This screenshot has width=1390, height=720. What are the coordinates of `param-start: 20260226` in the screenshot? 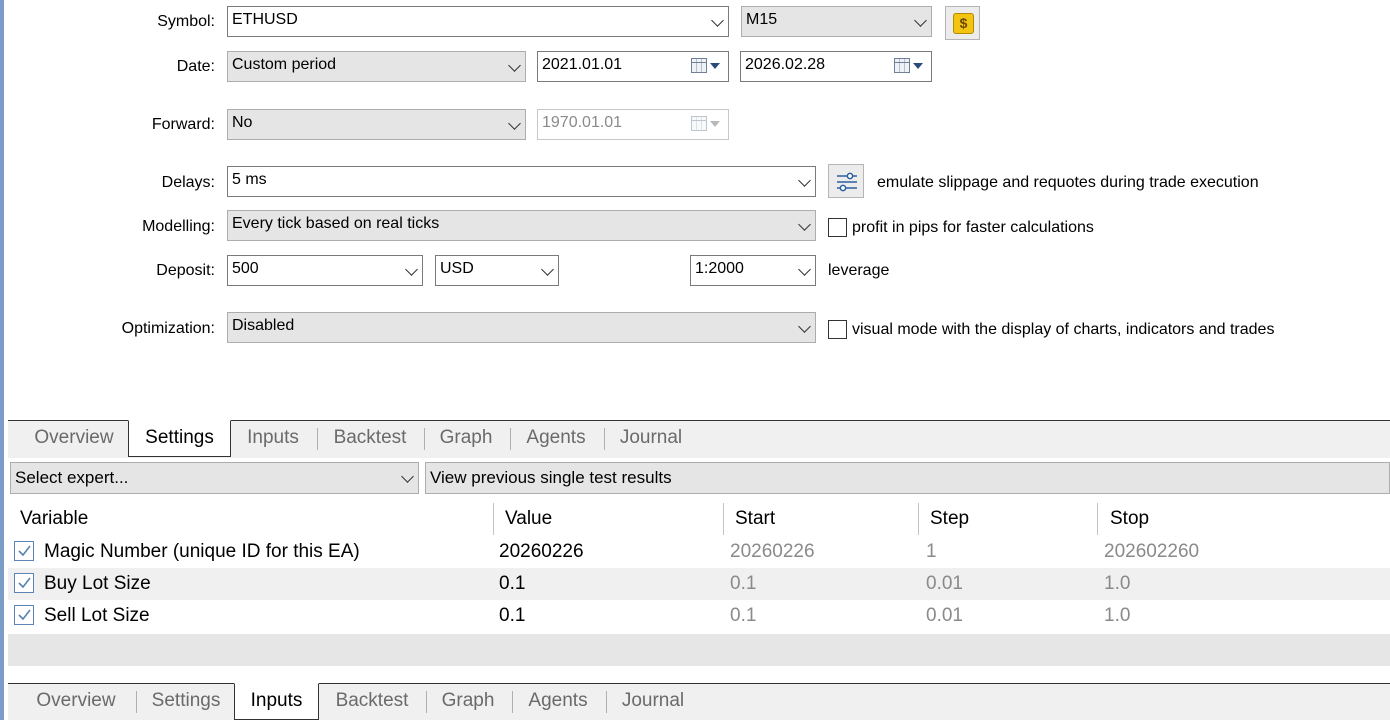 It's located at (772, 552).